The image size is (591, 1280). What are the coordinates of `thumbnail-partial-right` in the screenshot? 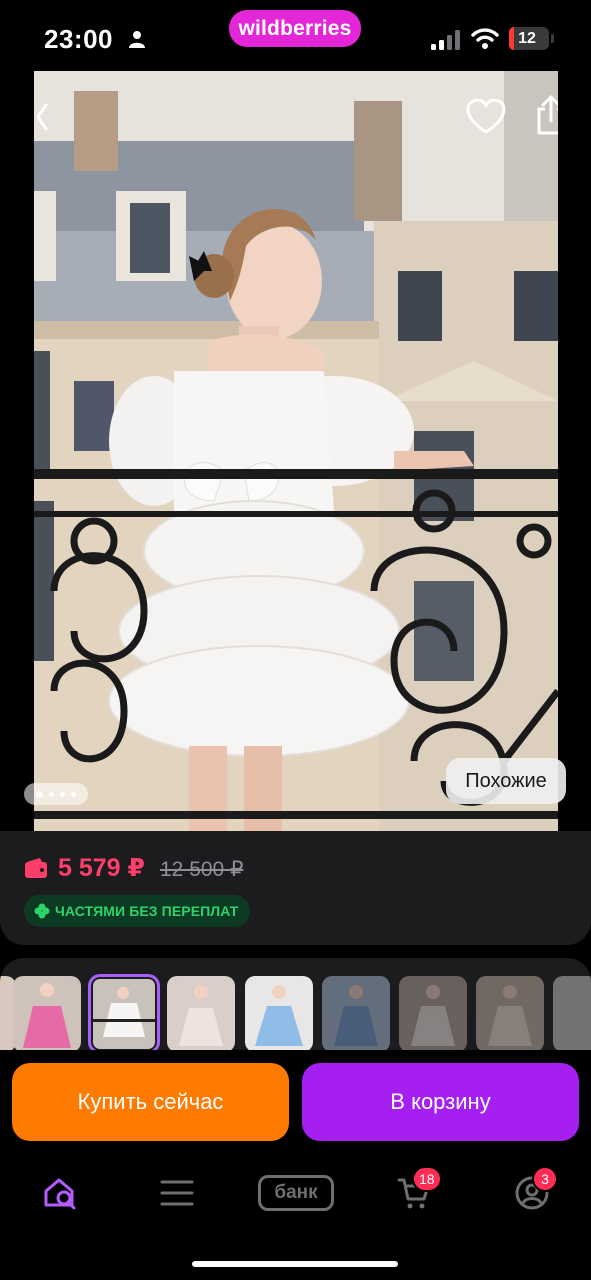 It's located at (572, 1014).